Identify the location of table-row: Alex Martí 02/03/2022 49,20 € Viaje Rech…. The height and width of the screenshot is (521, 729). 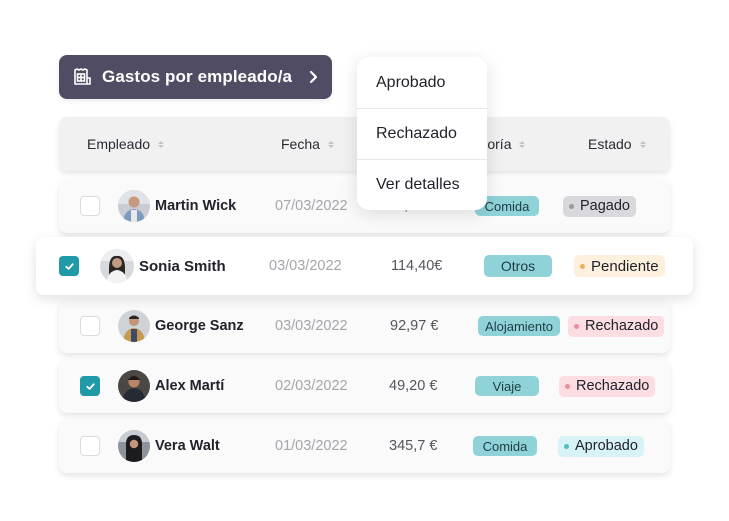
(364, 386).